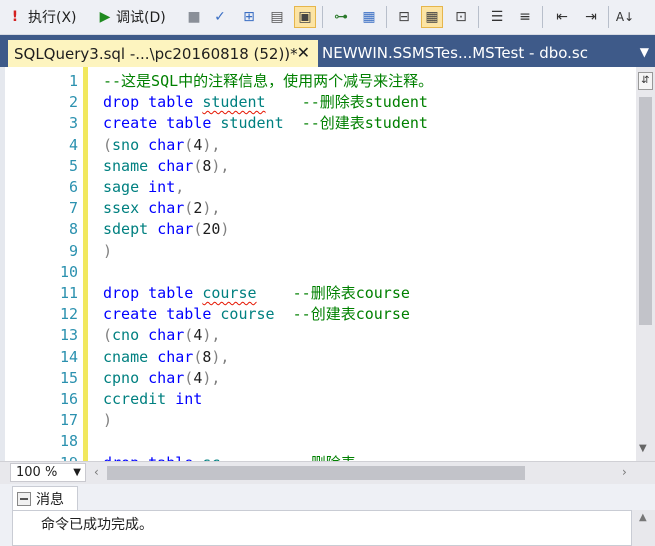 Image resolution: width=655 pixels, height=546 pixels. Describe the element at coordinates (277, 17) in the screenshot. I see `display-plan-icon: ▤` at that location.